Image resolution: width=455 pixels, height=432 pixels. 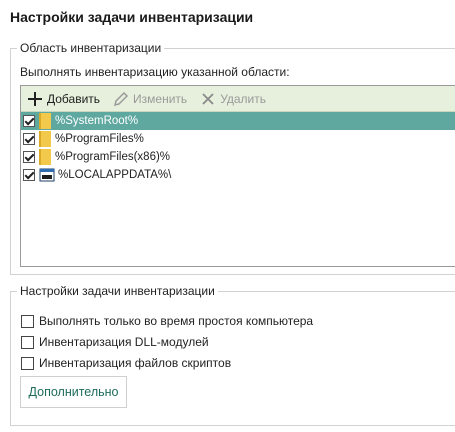 What do you see at coordinates (27, 321) in the screenshot?
I see `idle-only-checkbox` at bounding box center [27, 321].